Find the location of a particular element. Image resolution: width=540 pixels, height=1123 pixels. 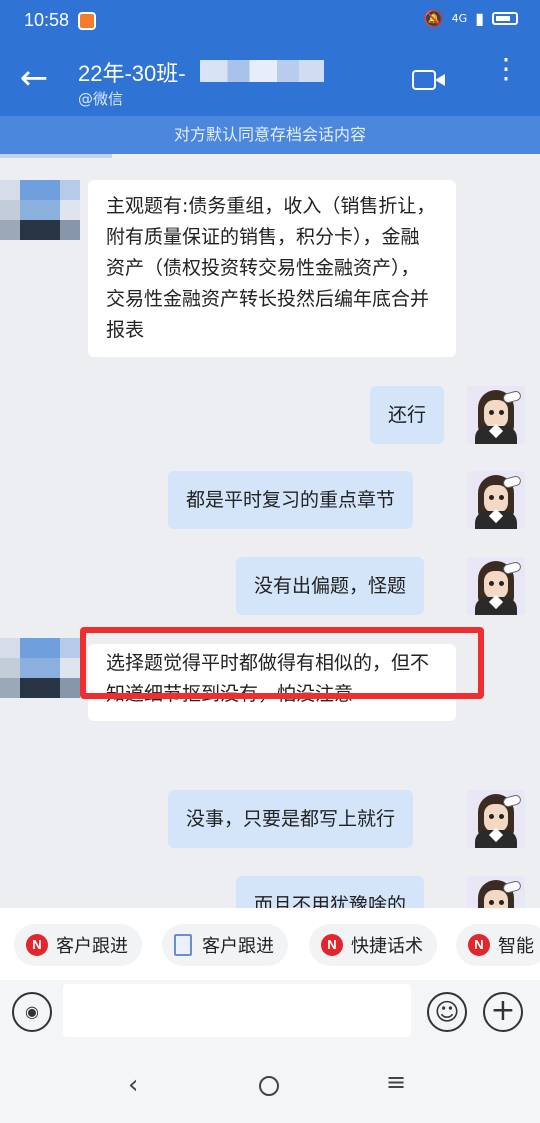

message-input is located at coordinates (237, 1010).